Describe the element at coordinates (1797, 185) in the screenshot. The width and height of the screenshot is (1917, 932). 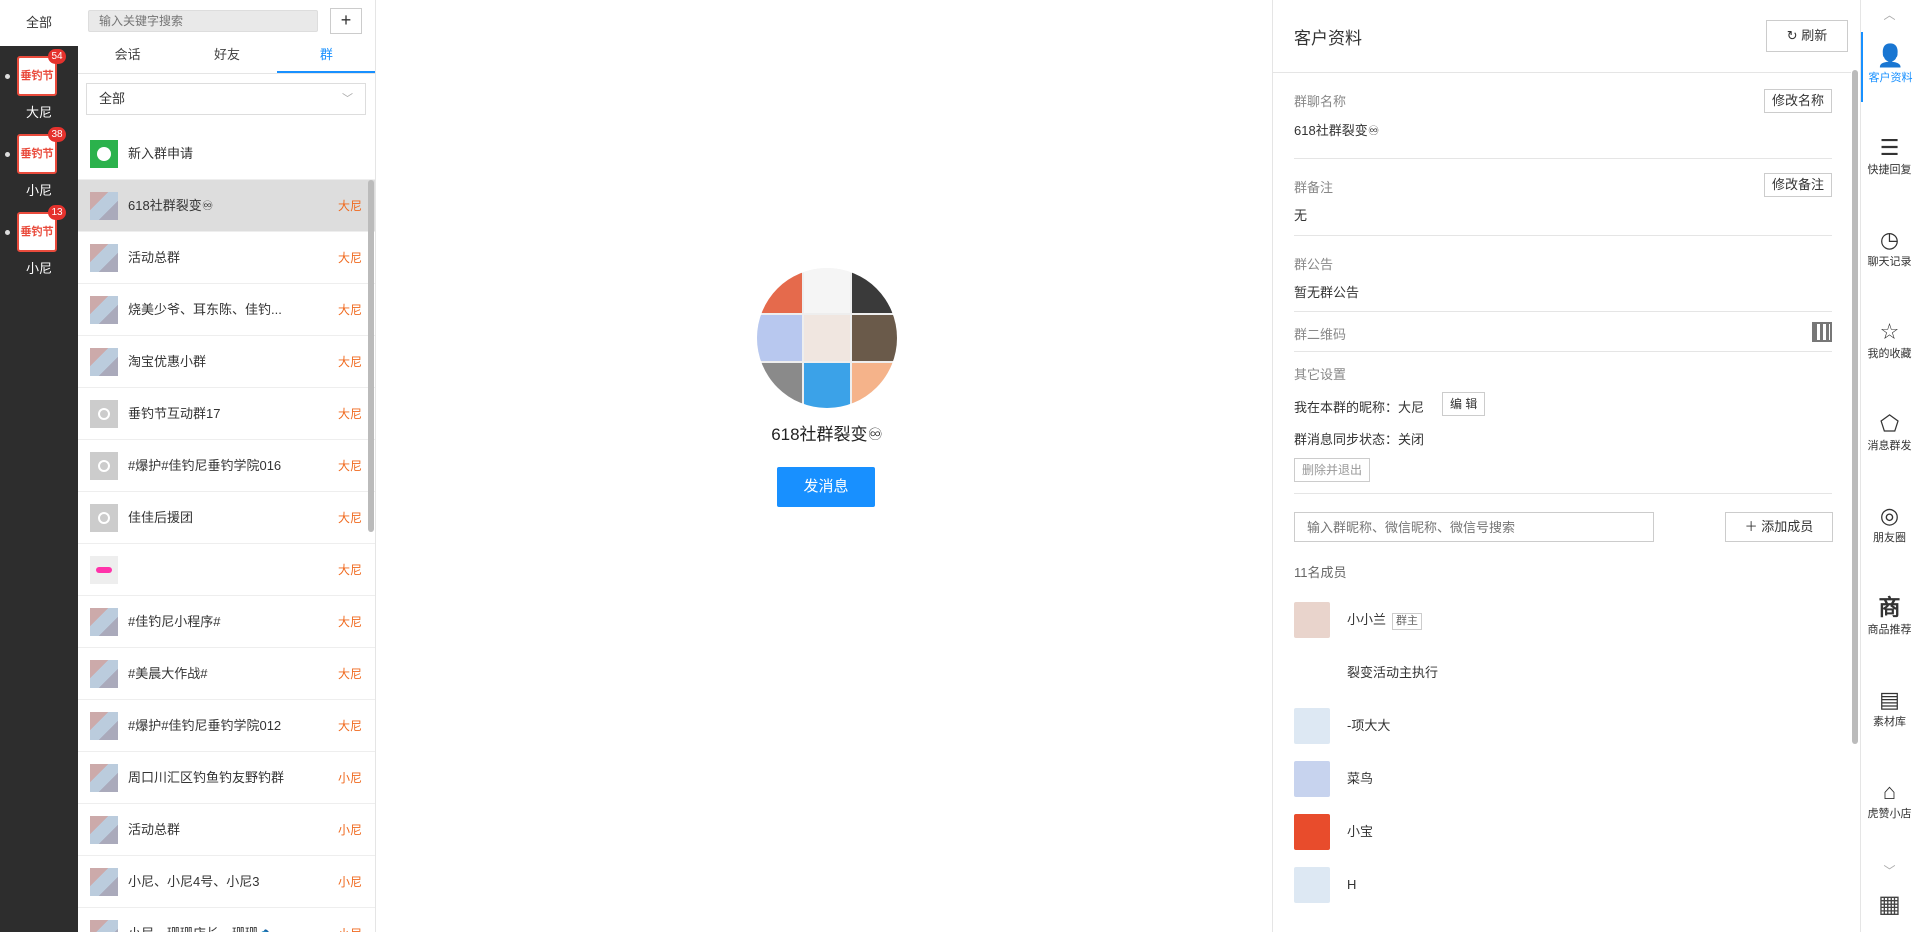
I see `edit-remark-button: 修改备注` at that location.